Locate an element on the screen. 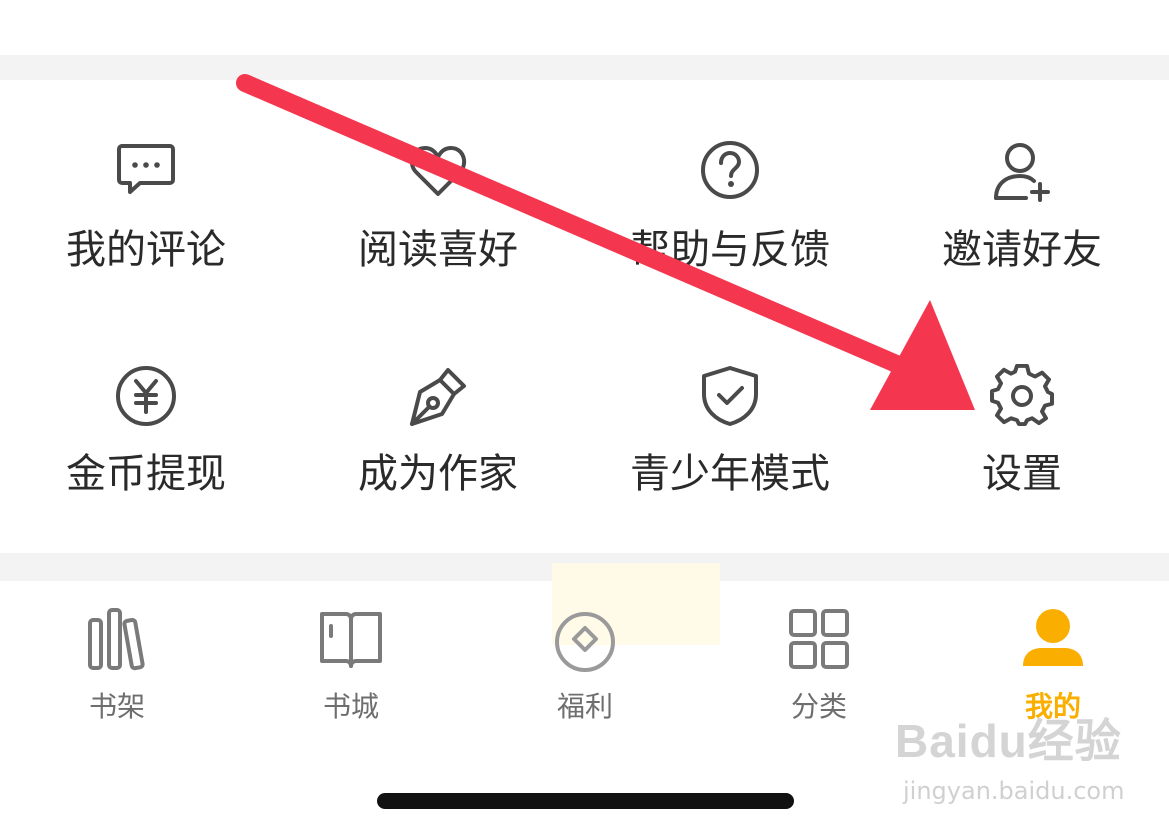  menu-item-coin-withdraw: 金币提现 is located at coordinates (146, 459).